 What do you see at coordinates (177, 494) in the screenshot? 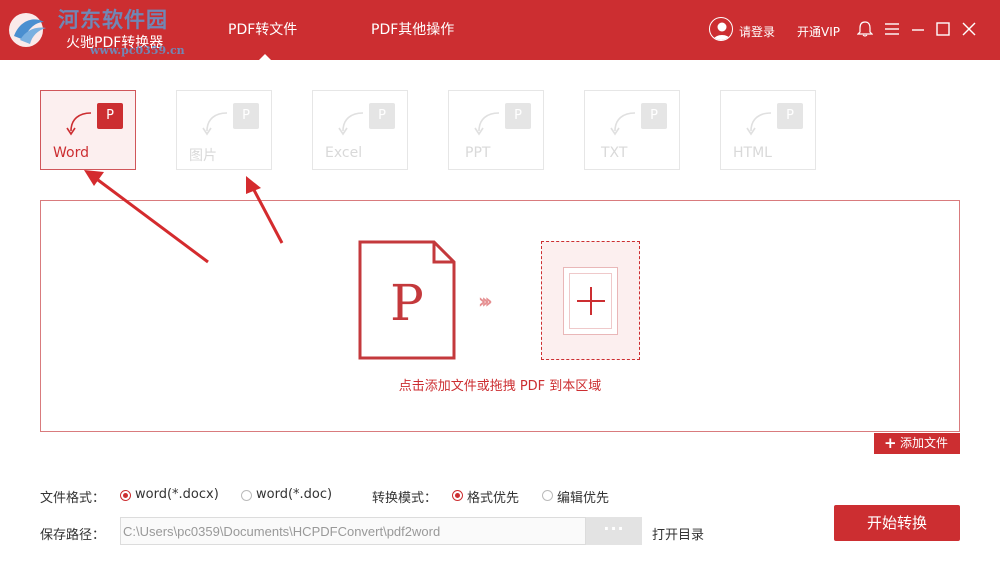
I see `radio-docx-label: word(*.docx)` at bounding box center [177, 494].